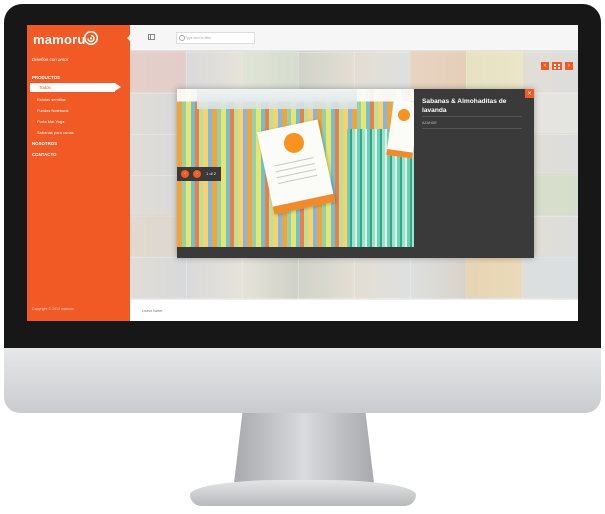 Image resolution: width=605 pixels, height=514 pixels. Describe the element at coordinates (55, 132) in the screenshot. I see `nav-item-sabanas: Sabanas para cunas` at that location.